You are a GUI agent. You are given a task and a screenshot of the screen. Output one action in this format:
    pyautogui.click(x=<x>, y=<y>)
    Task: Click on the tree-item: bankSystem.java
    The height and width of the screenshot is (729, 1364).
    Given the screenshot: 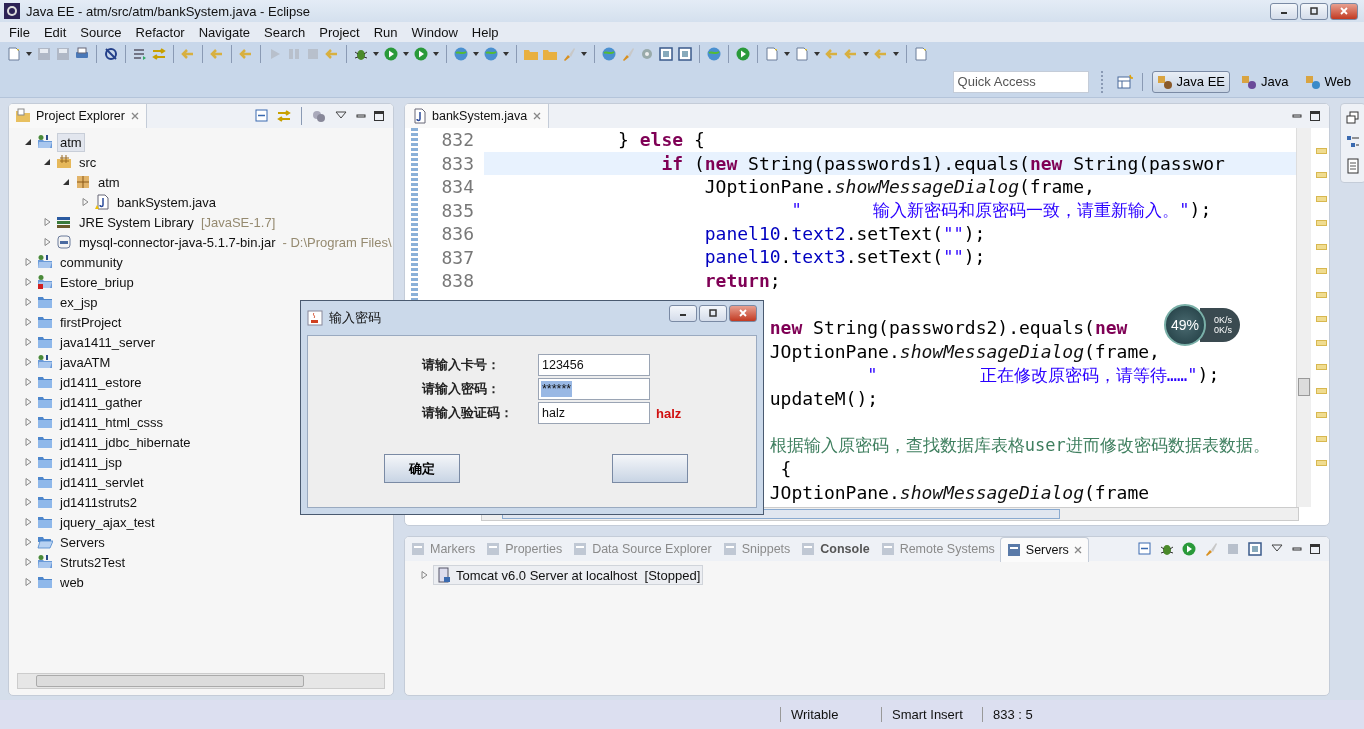 What is the action you would take?
    pyautogui.click(x=166, y=202)
    